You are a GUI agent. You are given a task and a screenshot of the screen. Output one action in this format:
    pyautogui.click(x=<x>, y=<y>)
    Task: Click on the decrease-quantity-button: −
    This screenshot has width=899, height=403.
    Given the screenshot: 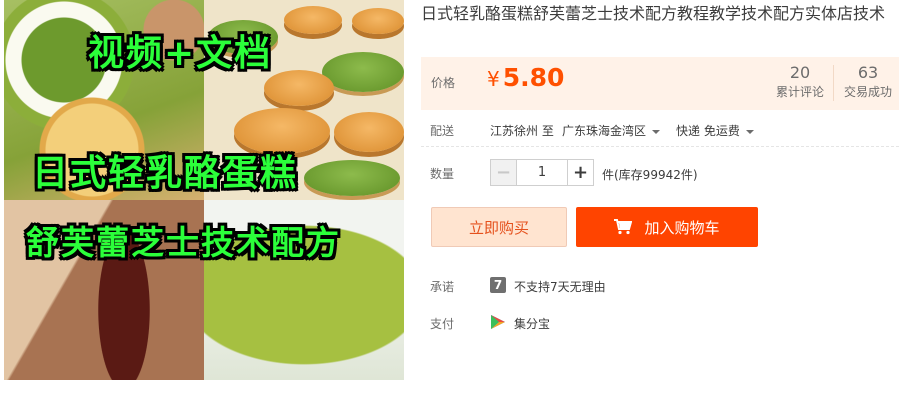 What is the action you would take?
    pyautogui.click(x=504, y=172)
    